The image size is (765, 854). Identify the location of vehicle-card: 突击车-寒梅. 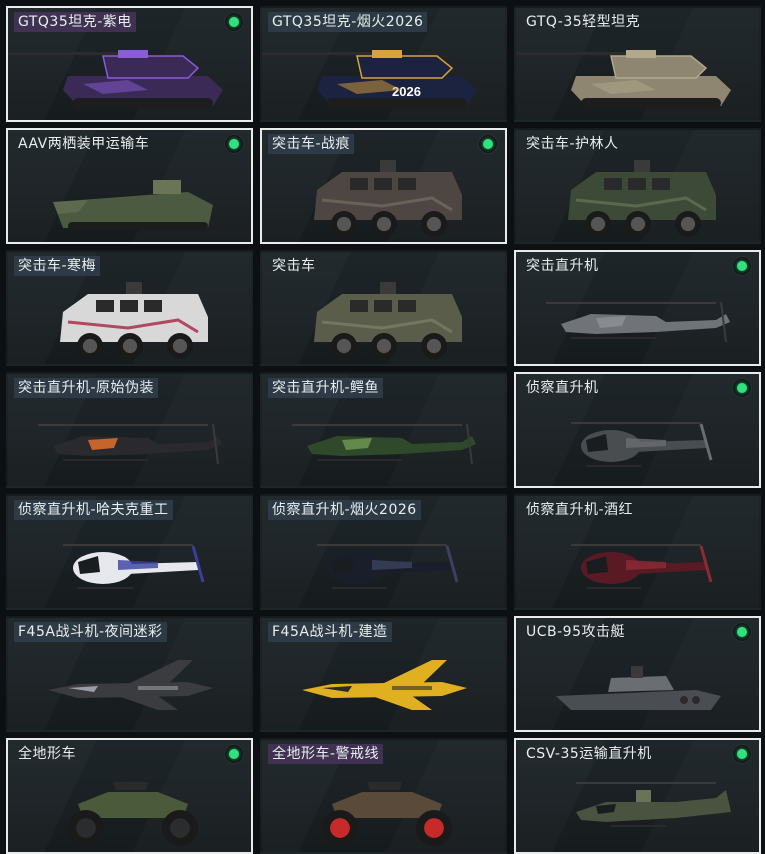
(129, 308).